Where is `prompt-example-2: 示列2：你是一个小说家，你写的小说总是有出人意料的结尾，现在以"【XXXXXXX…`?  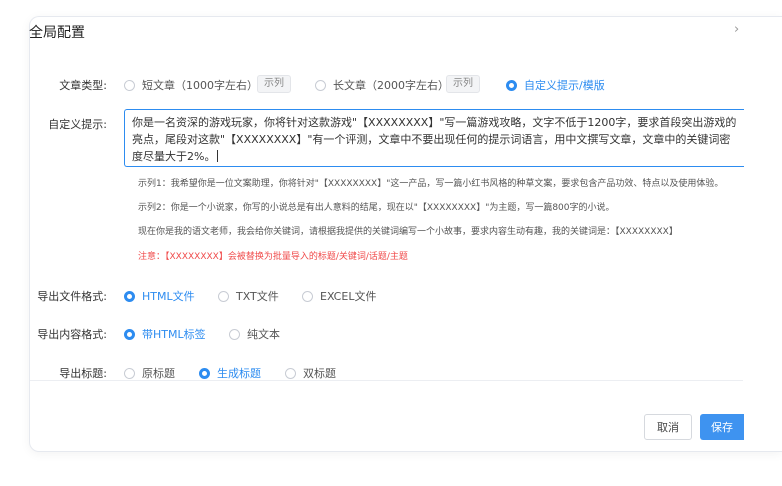
prompt-example-2: 示列2：你是一个小说家，你写的小说总是有出人意料的结尾，现在以"【XXXXXXX… is located at coordinates (376, 208).